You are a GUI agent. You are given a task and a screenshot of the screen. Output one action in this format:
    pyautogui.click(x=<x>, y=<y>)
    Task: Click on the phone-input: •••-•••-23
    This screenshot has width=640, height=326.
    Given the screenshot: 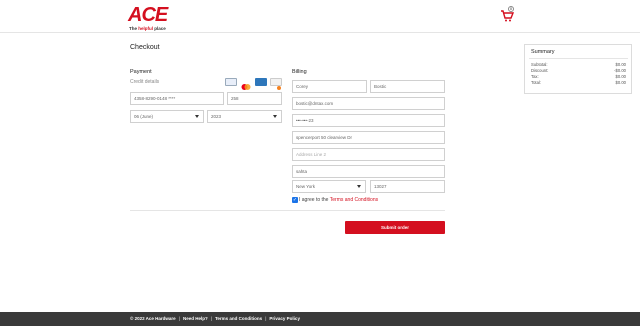 What is the action you would take?
    pyautogui.click(x=368, y=120)
    